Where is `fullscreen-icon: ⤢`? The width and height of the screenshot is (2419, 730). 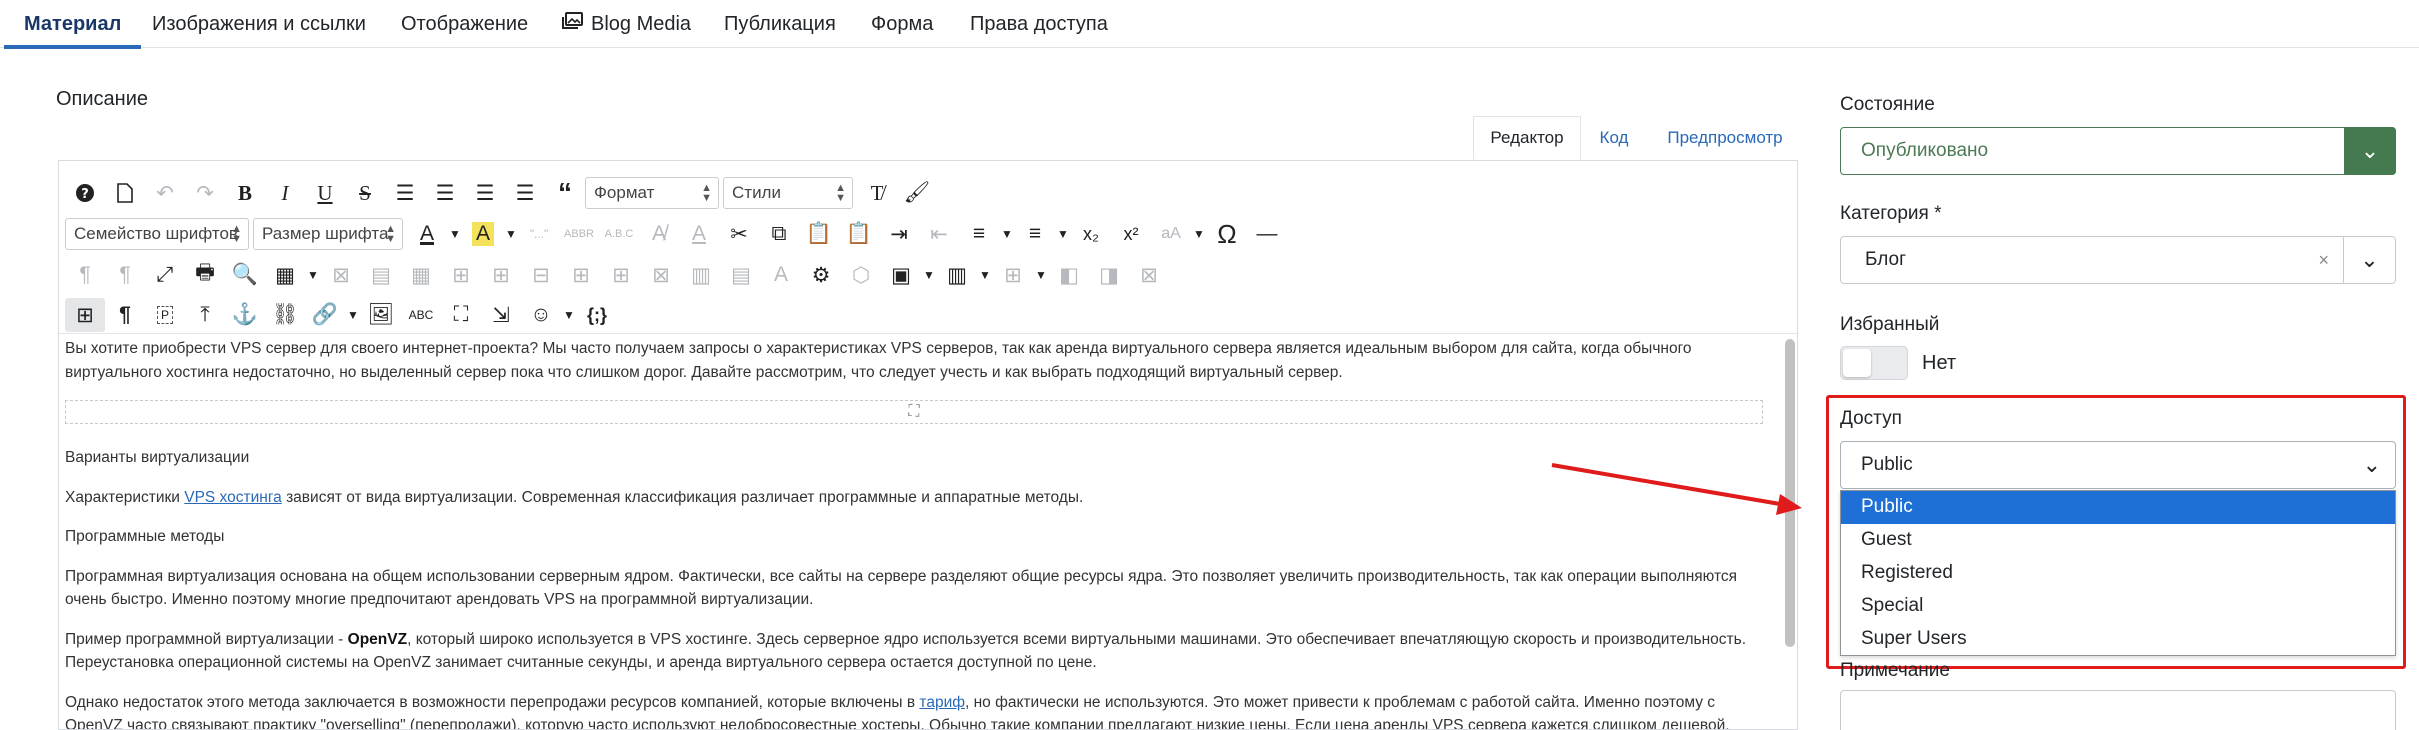 fullscreen-icon: ⤢ is located at coordinates (165, 275).